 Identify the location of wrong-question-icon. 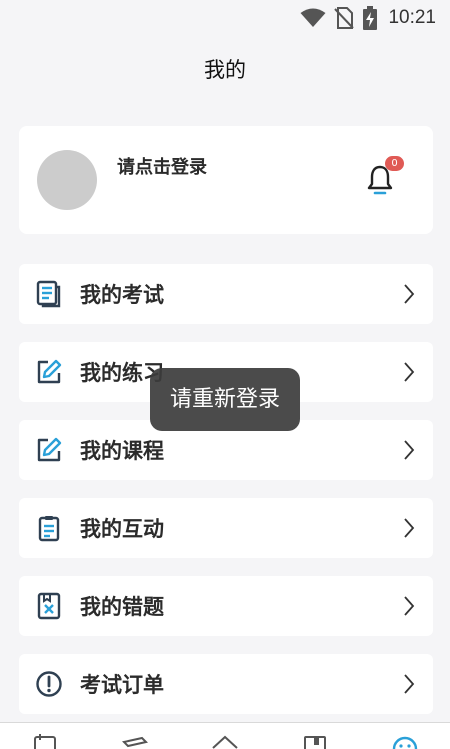
(49, 606).